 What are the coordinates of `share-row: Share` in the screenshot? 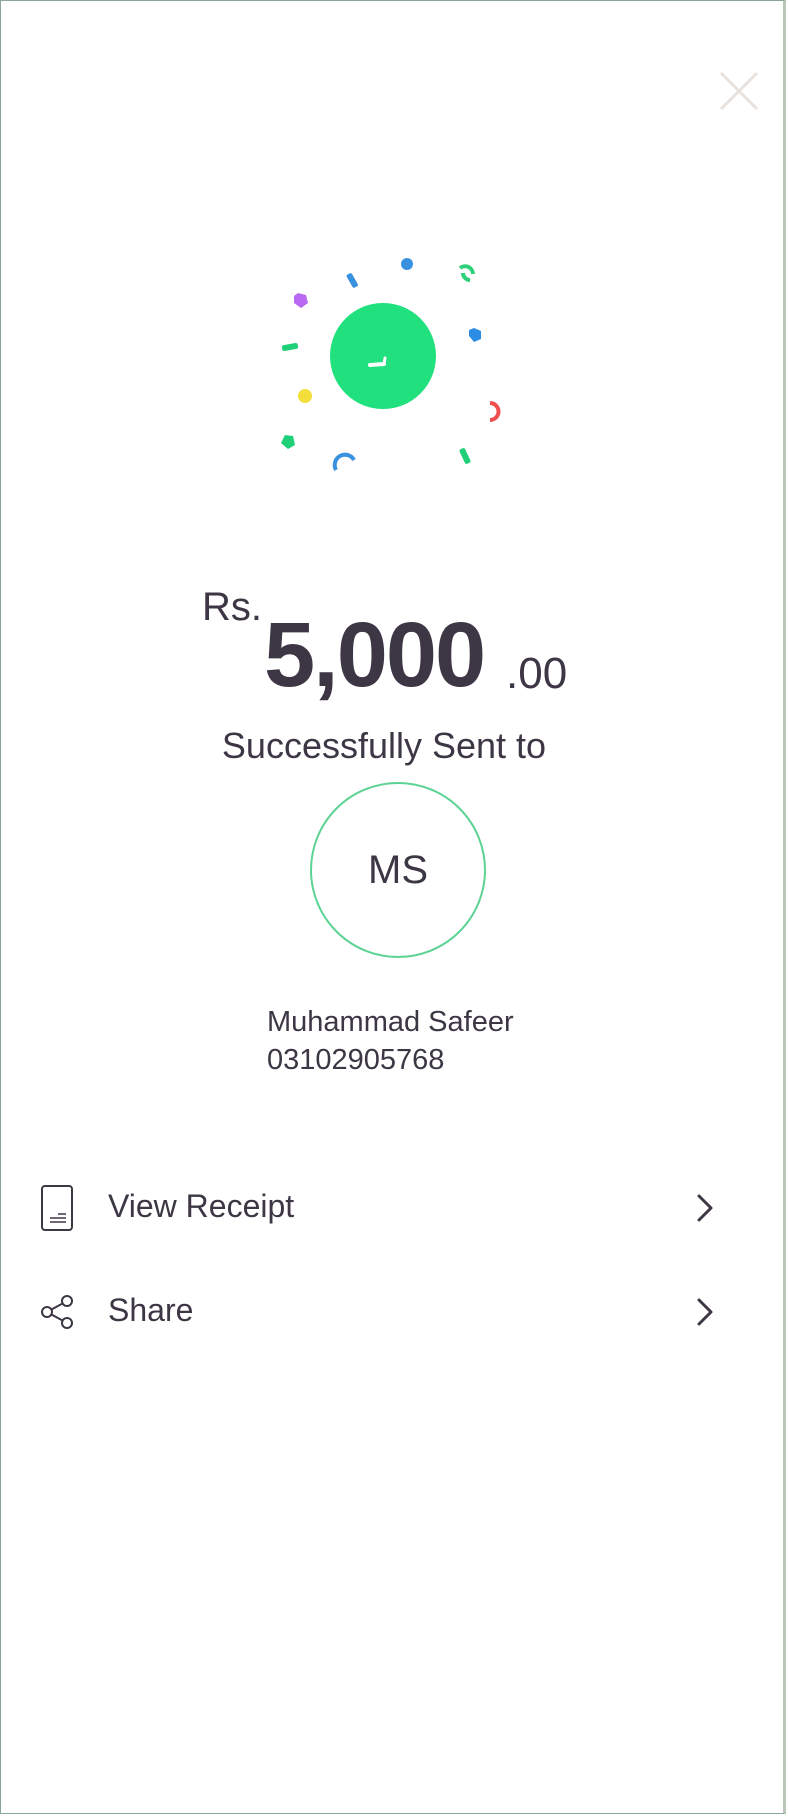 It's located at (384, 1311).